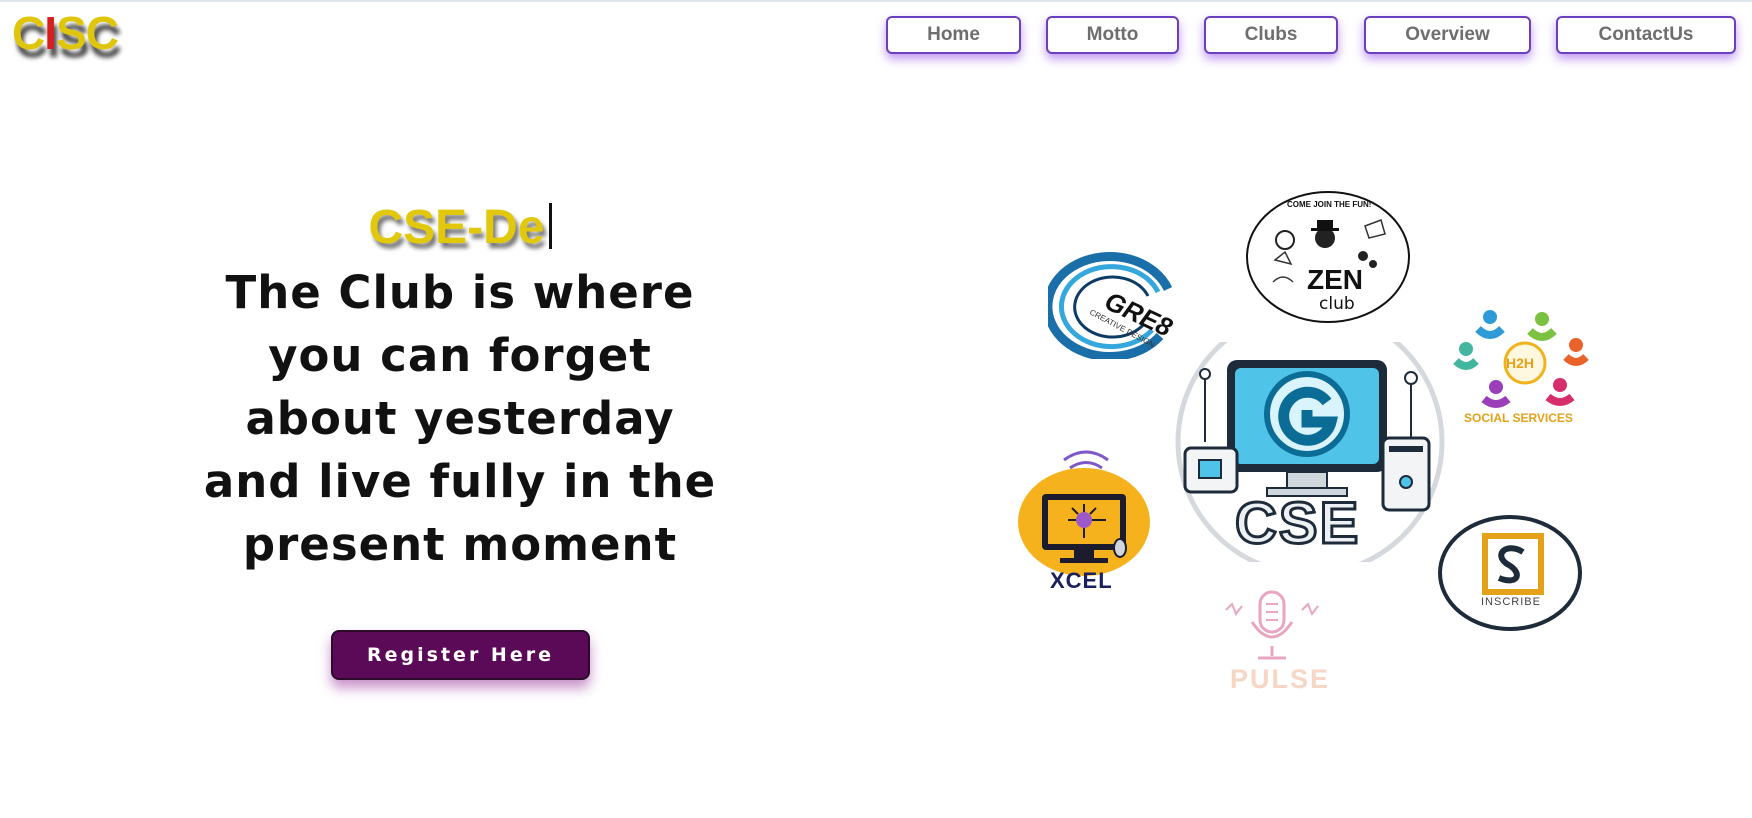 This screenshot has width=1752, height=818. Describe the element at coordinates (1329, 204) in the screenshot. I see `zen-ring-text: COME JOIN THE FUN!` at that location.